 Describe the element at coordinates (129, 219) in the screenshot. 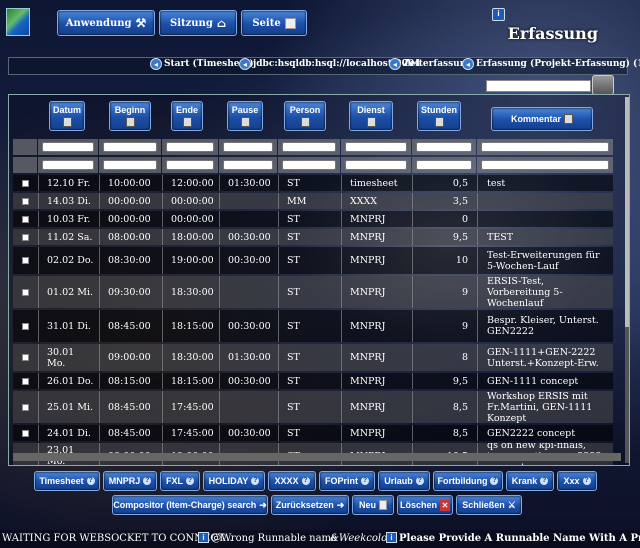

I see `cell-beginn: 00:00:00` at that location.